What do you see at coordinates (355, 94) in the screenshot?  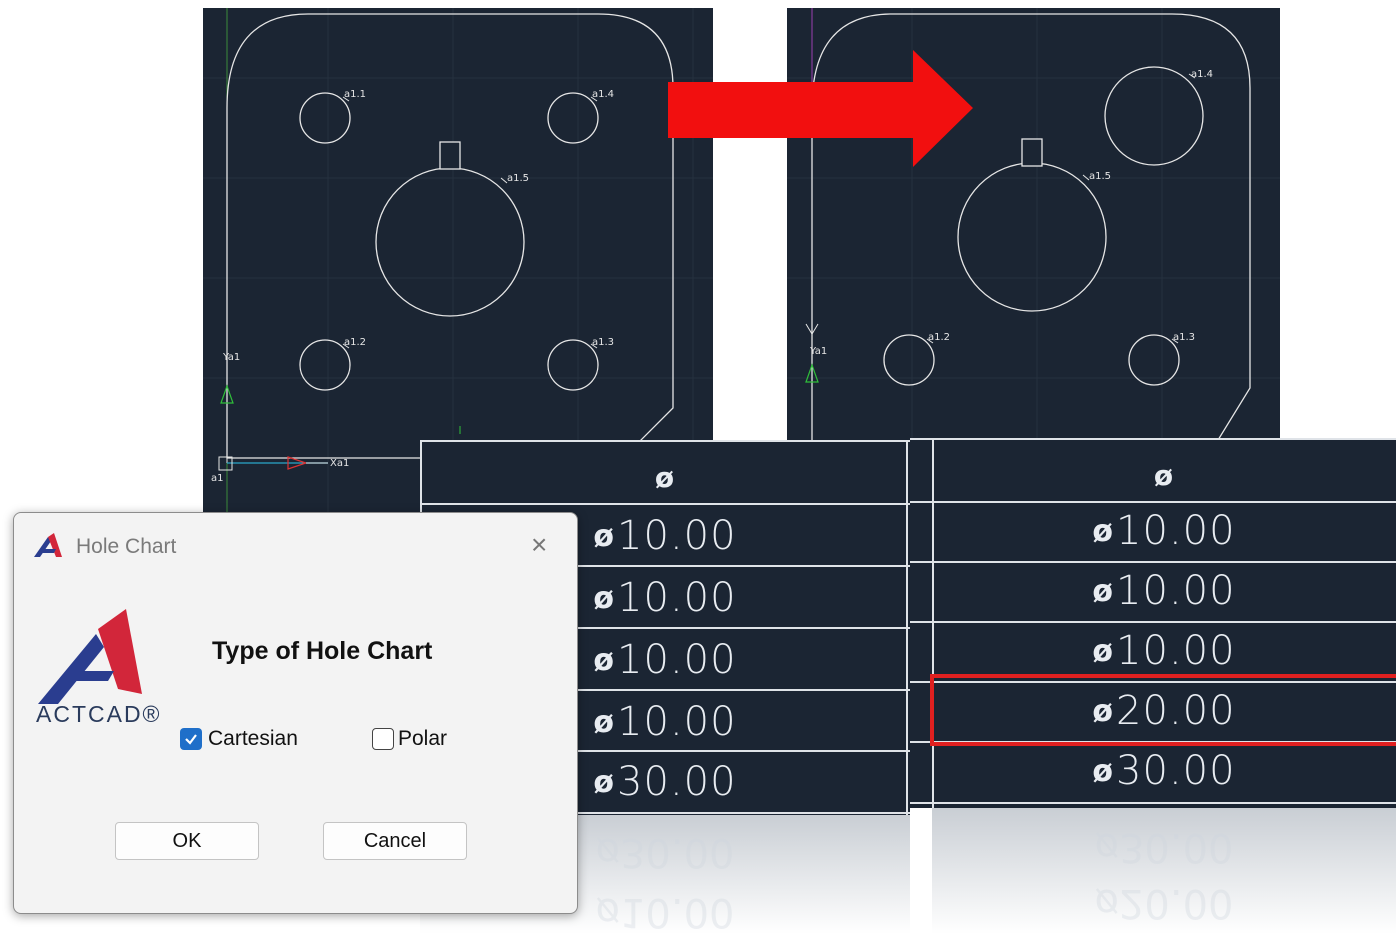 I see `label-a1-1: a1.1` at bounding box center [355, 94].